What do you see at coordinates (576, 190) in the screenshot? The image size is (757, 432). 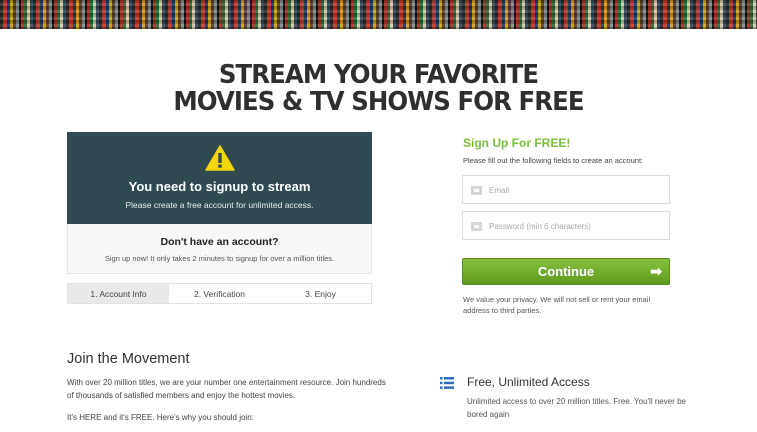 I see `email-input` at bounding box center [576, 190].